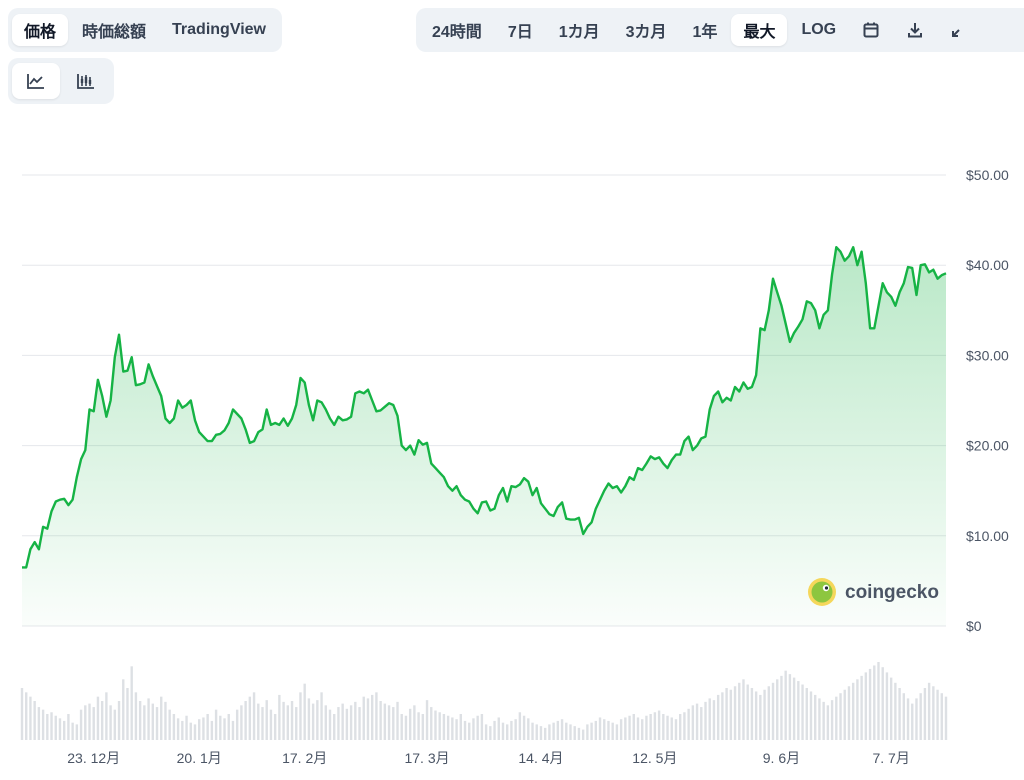  I want to click on log-scale-button: LOG, so click(818, 30).